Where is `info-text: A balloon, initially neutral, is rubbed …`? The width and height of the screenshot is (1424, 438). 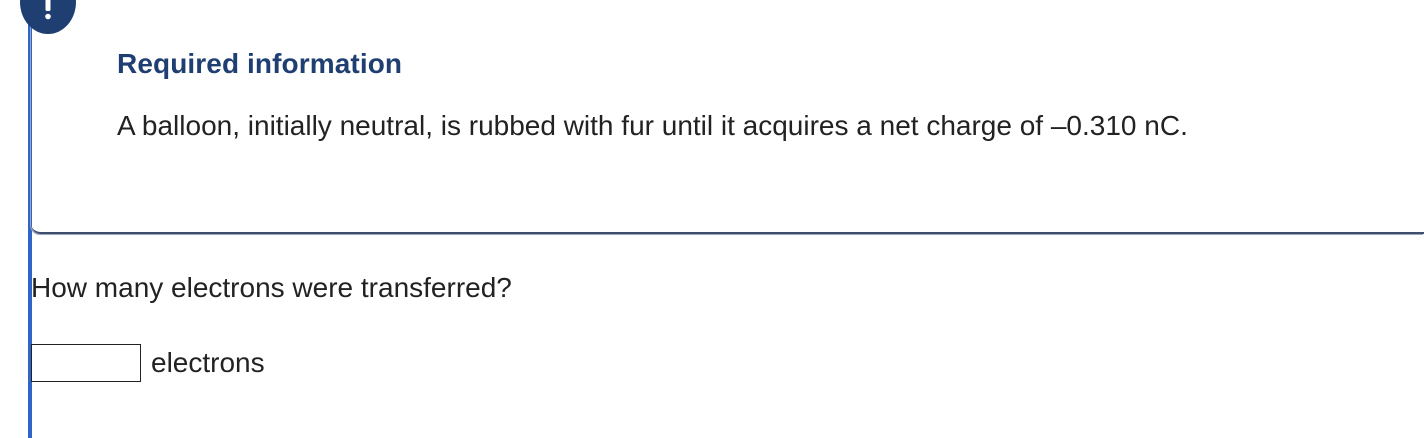 info-text: A balloon, initially neutral, is rubbed … is located at coordinates (652, 125).